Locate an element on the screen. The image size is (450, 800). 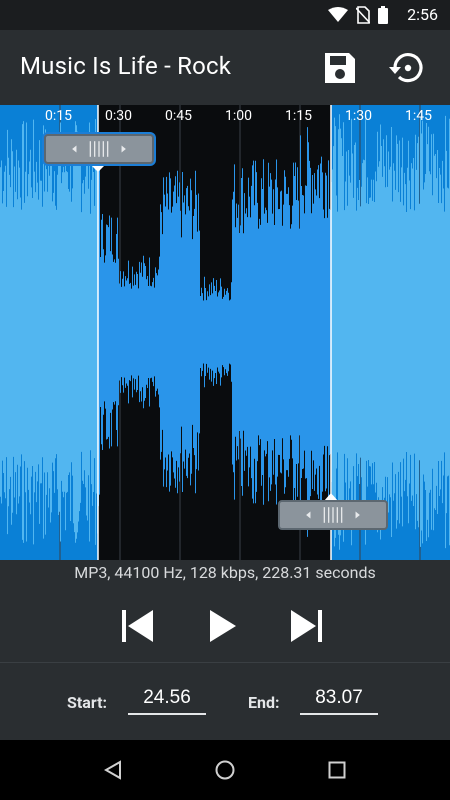
status-bar: 2:56 is located at coordinates (225, 15).